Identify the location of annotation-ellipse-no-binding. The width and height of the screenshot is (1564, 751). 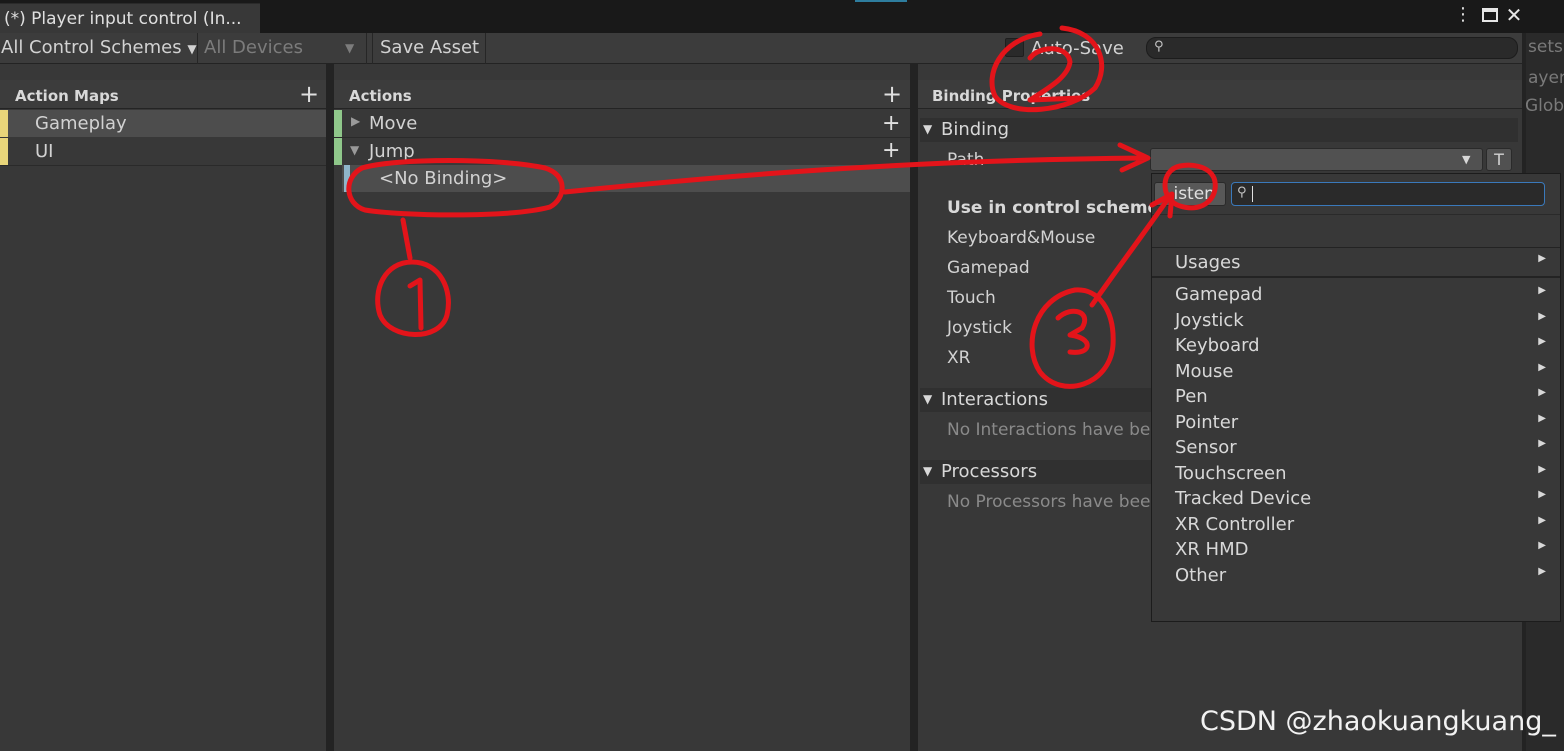
(455, 188).